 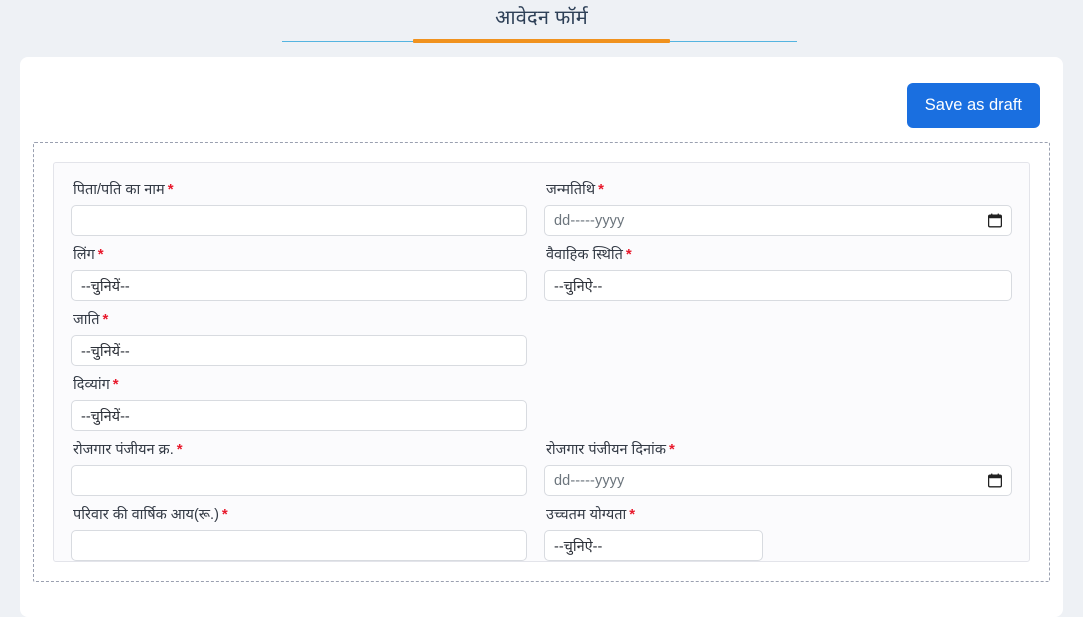 What do you see at coordinates (779, 190) in the screenshot?
I see `label-dob: जन्मतिथि *` at bounding box center [779, 190].